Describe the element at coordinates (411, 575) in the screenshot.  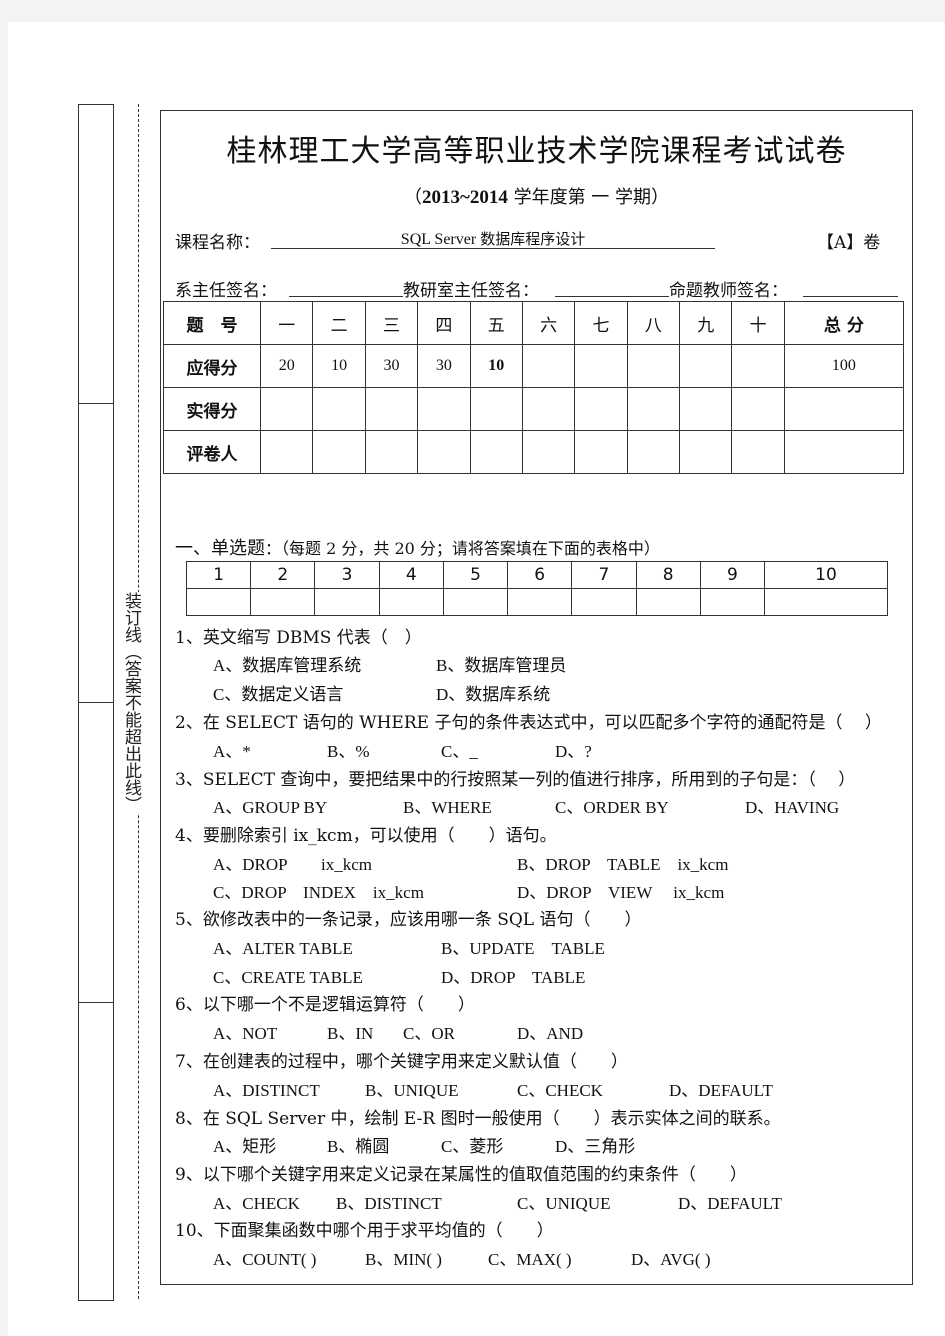
I see `answer-number: 4` at that location.